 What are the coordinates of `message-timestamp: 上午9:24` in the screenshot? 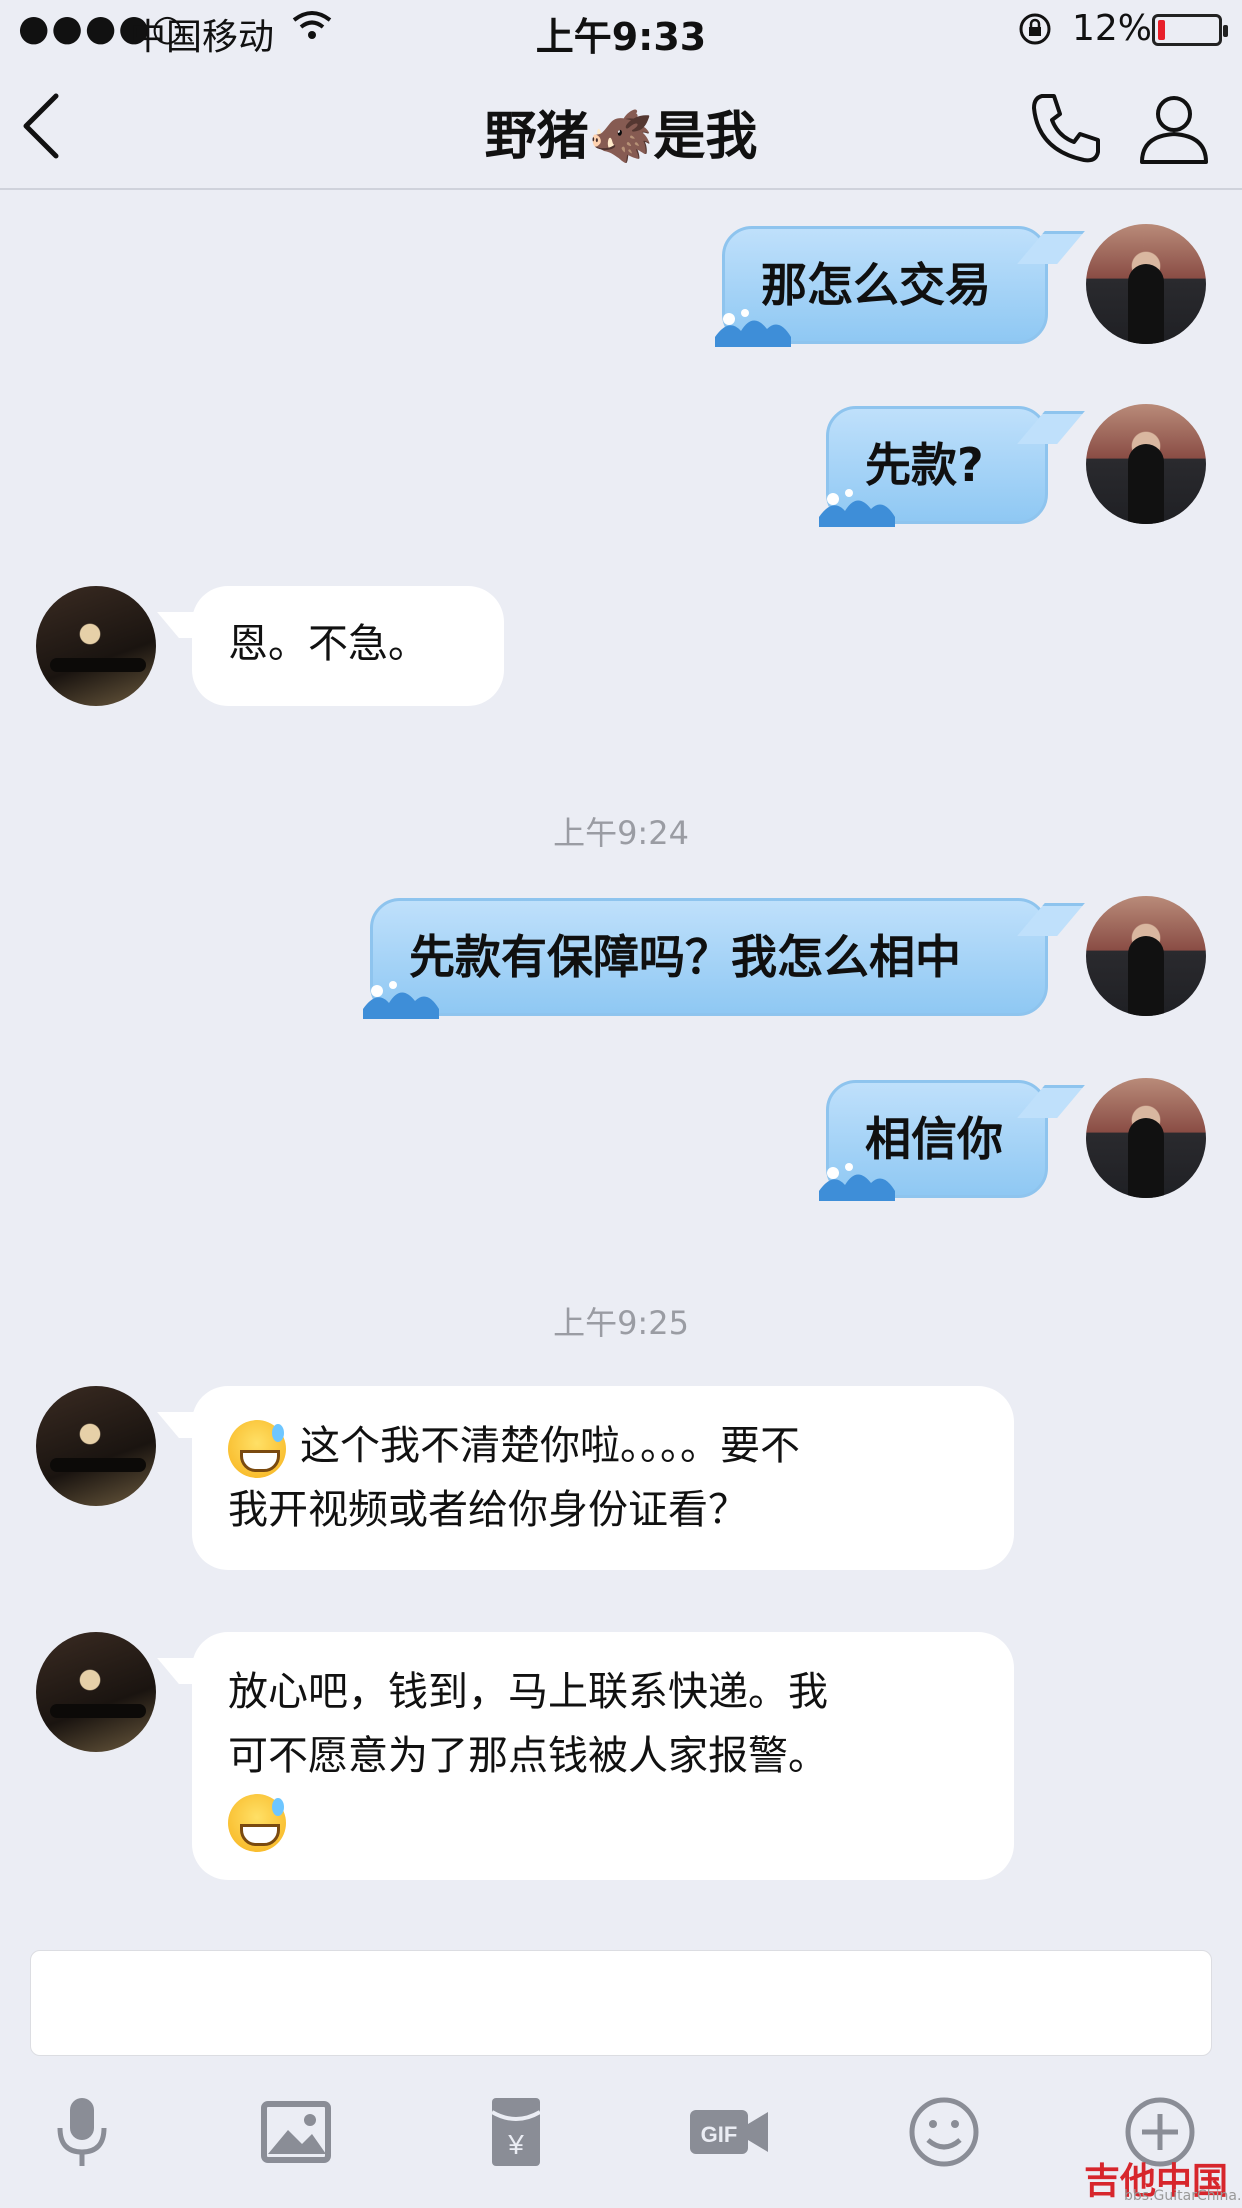 It's located at (621, 833).